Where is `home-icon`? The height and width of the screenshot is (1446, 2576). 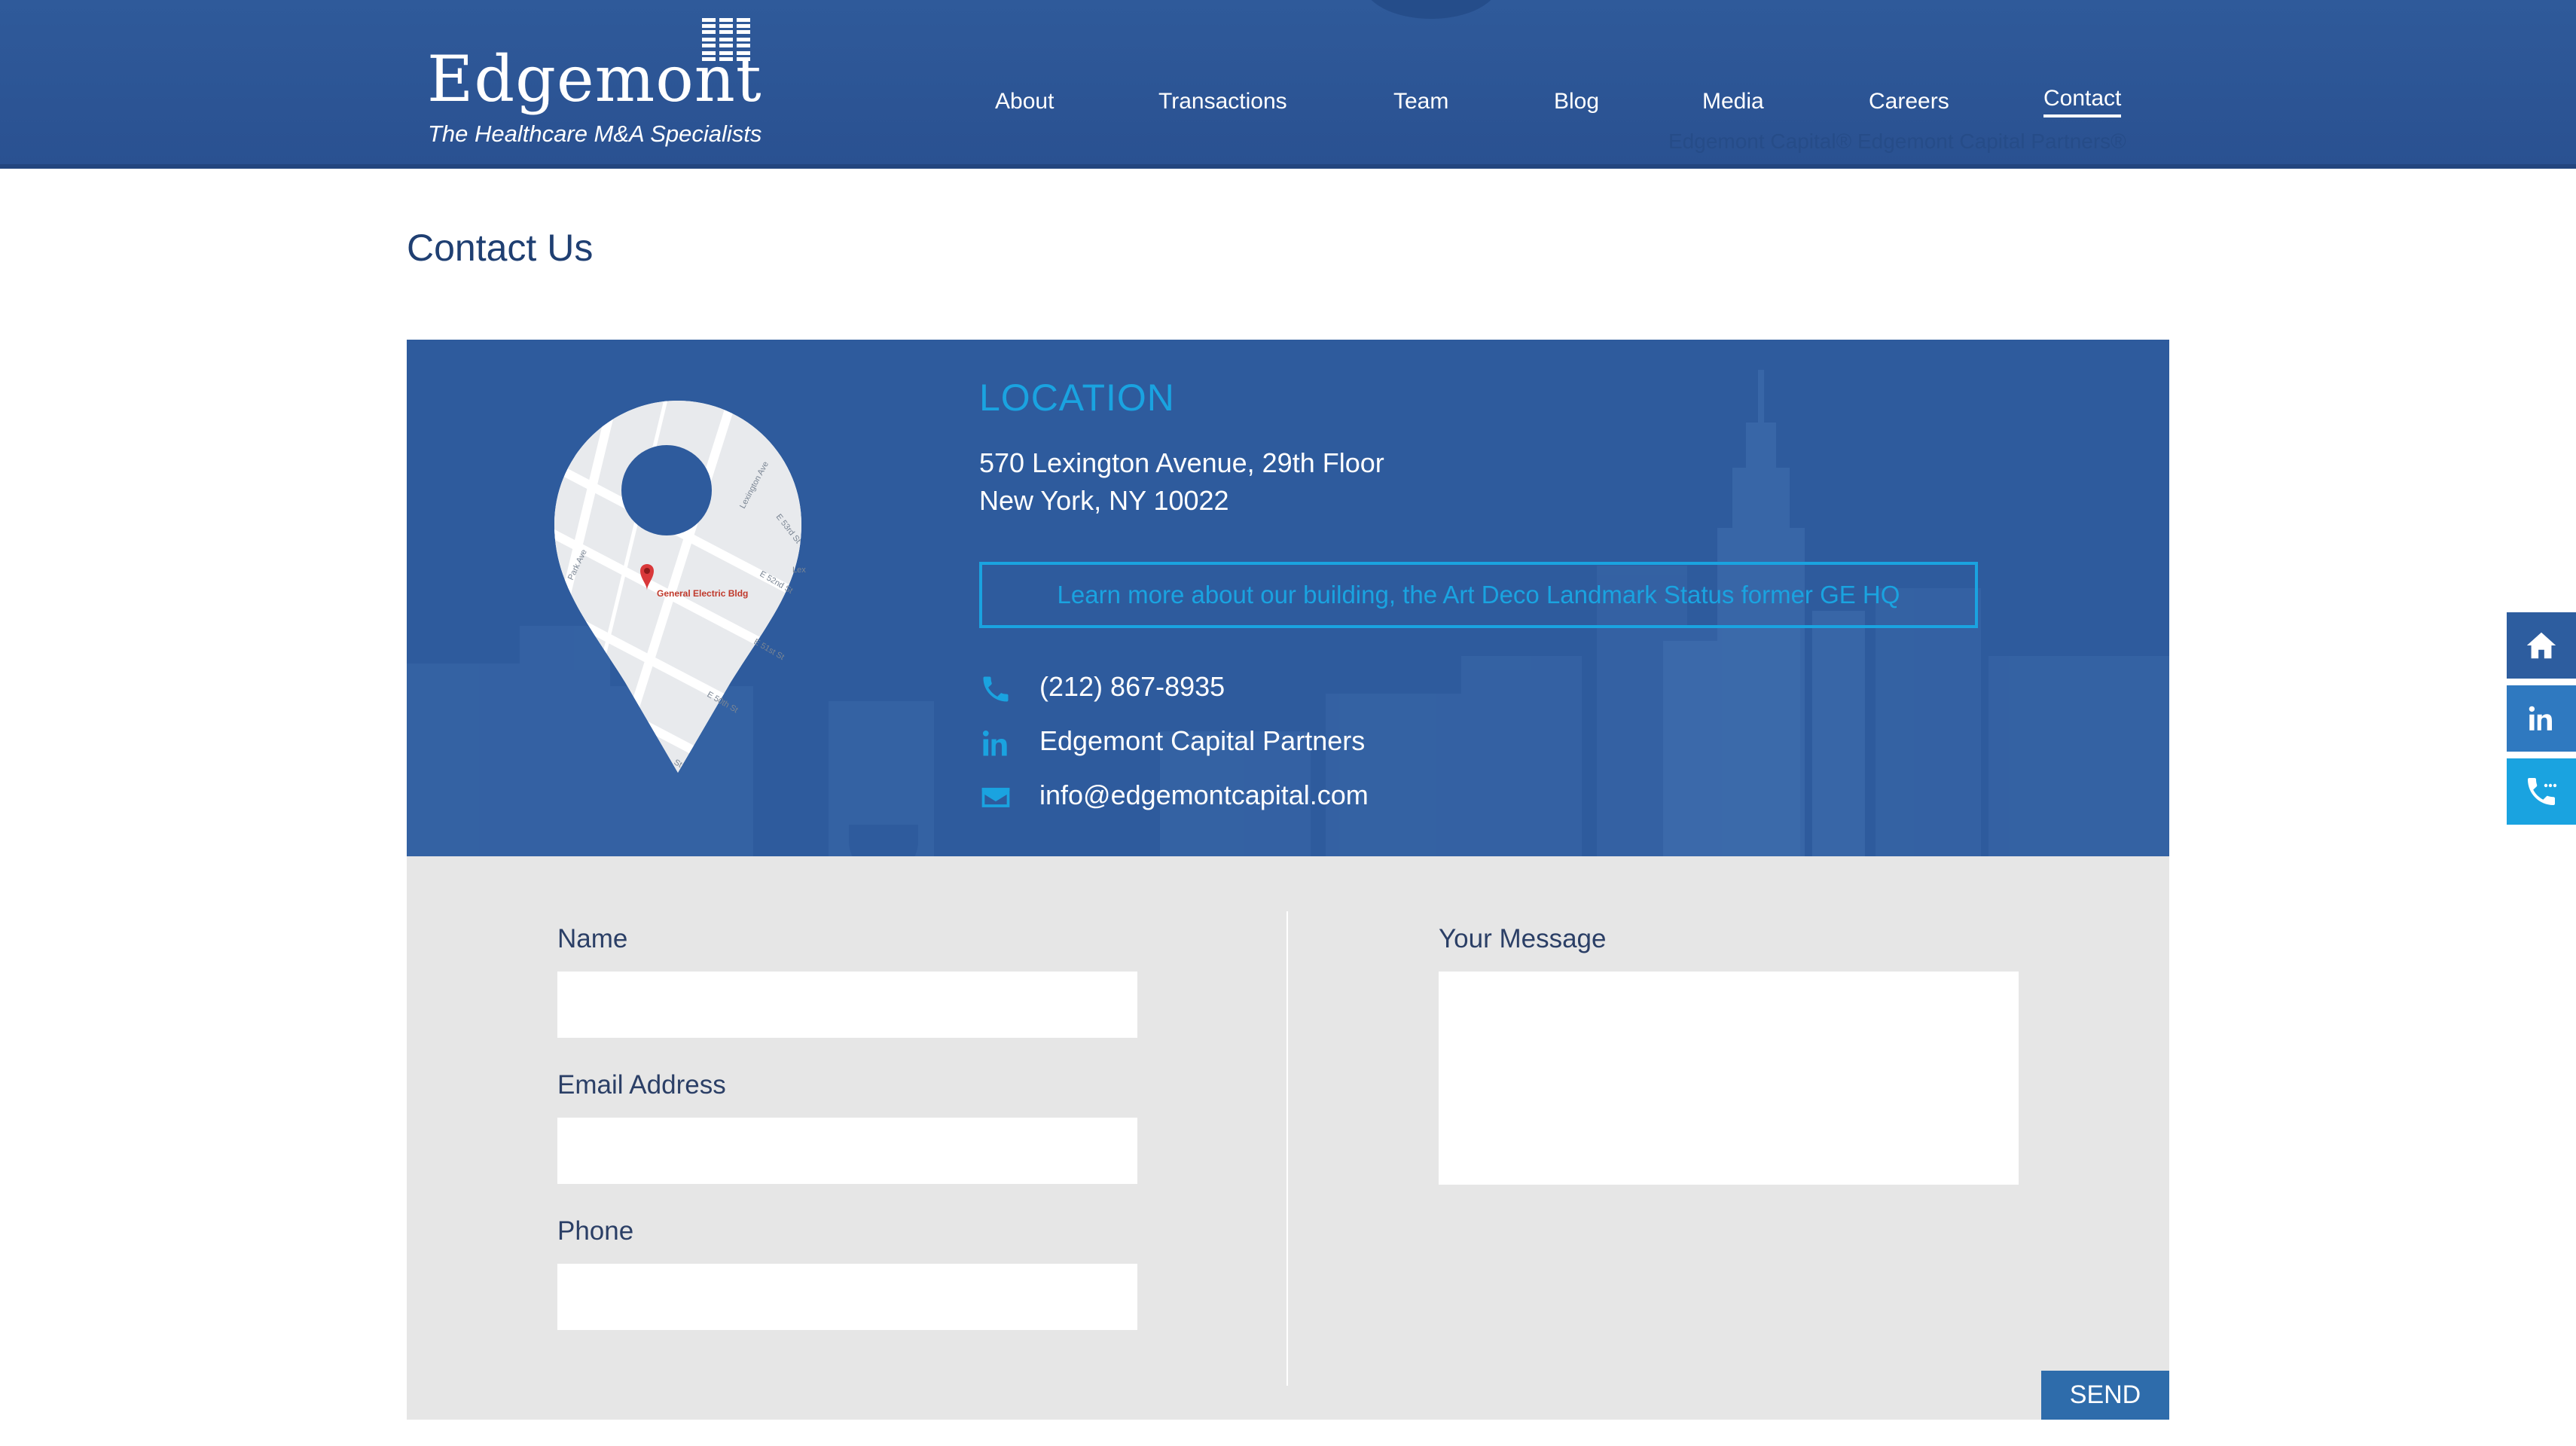
home-icon is located at coordinates (2541, 645).